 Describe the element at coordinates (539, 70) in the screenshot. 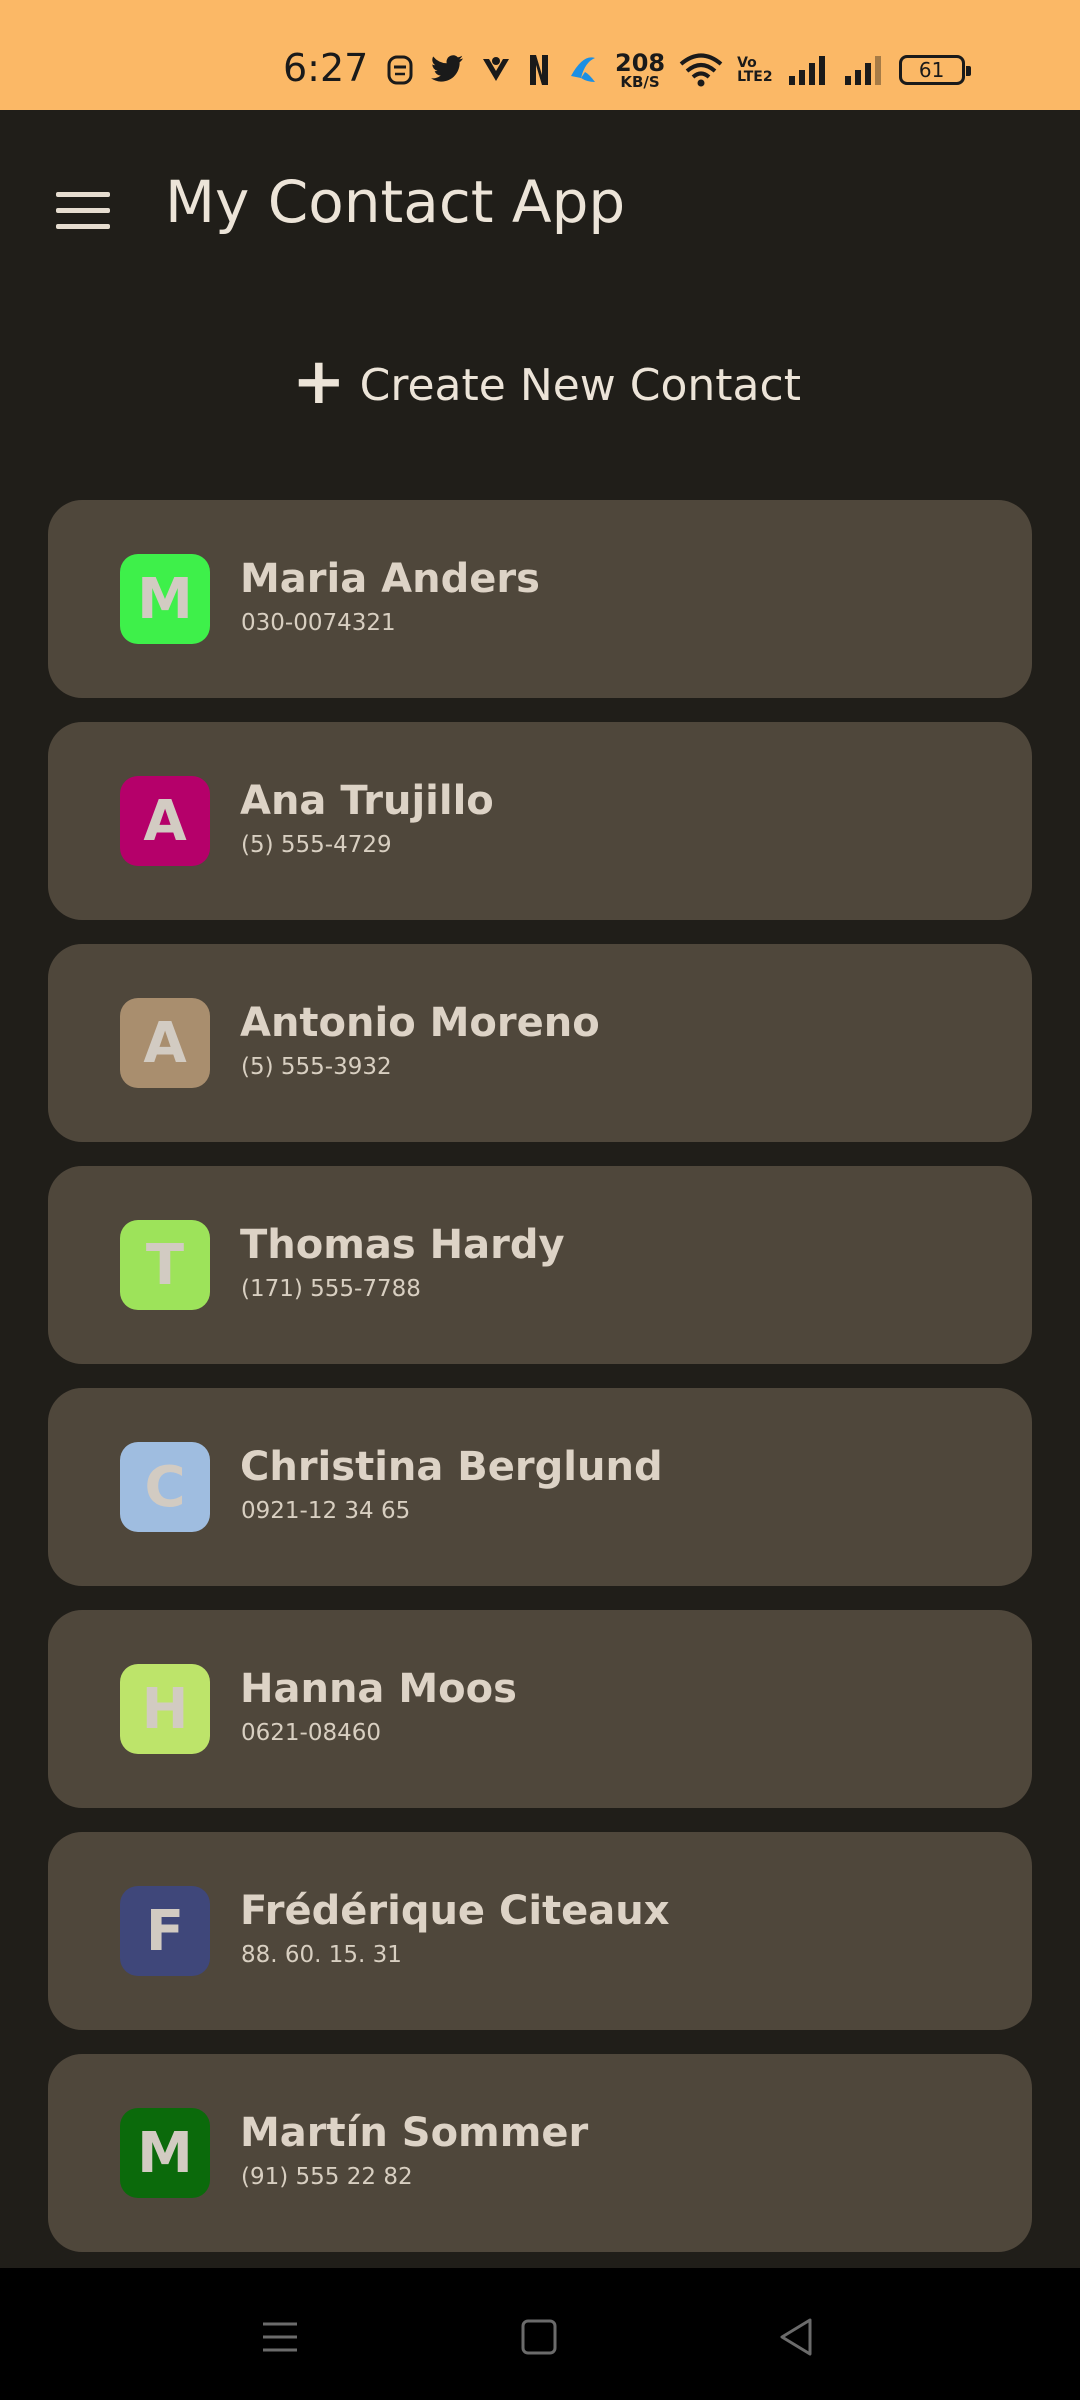

I see `netflix-icon` at that location.